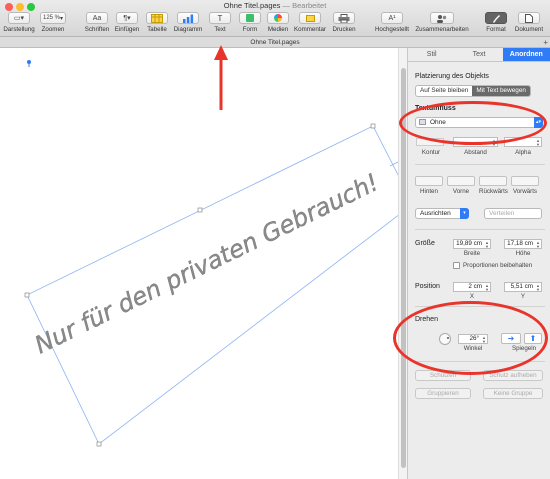 This screenshot has height=479, width=550. I want to click on annotation-ring-wrap, so click(473, 123).